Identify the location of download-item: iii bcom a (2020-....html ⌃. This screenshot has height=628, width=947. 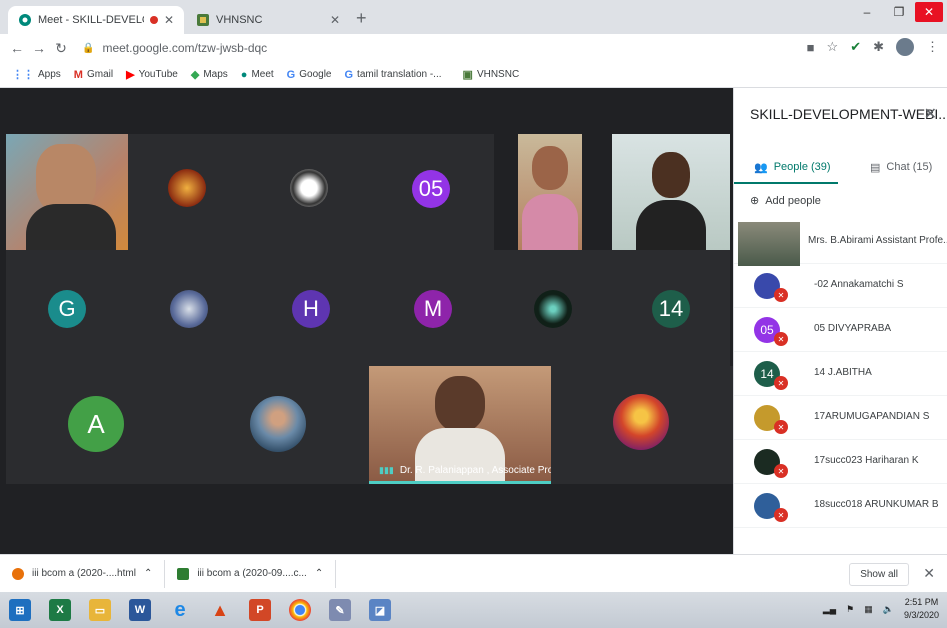
(83, 573).